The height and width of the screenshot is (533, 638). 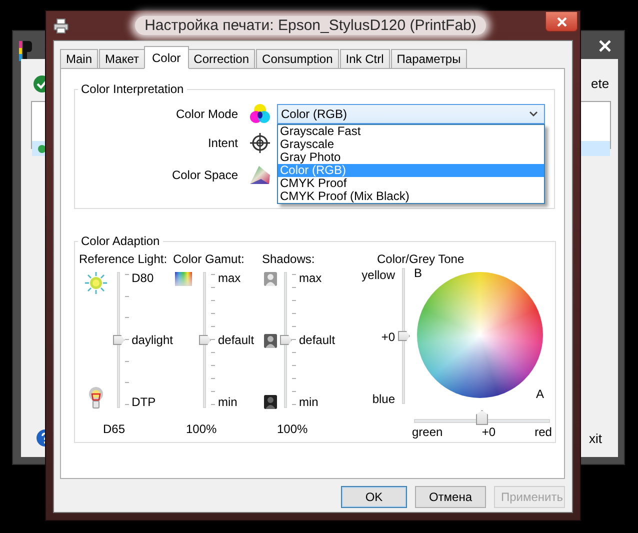 What do you see at coordinates (123, 260) in the screenshot?
I see `slider-label: Reference Light:` at bounding box center [123, 260].